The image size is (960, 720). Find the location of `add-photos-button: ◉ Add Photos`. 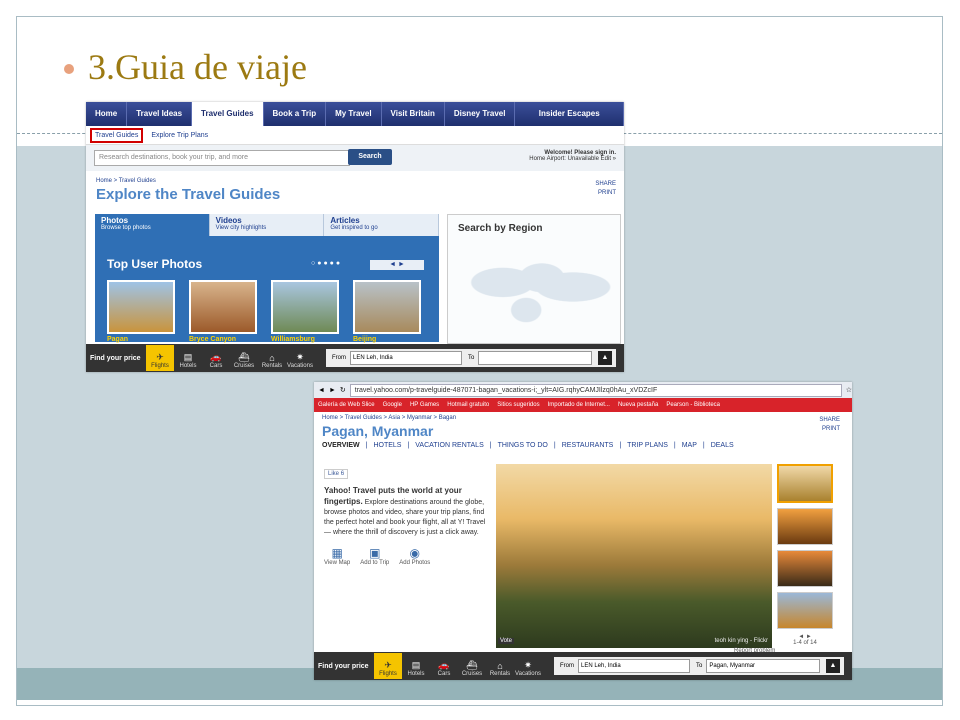

add-photos-button: ◉ Add Photos is located at coordinates (414, 556).